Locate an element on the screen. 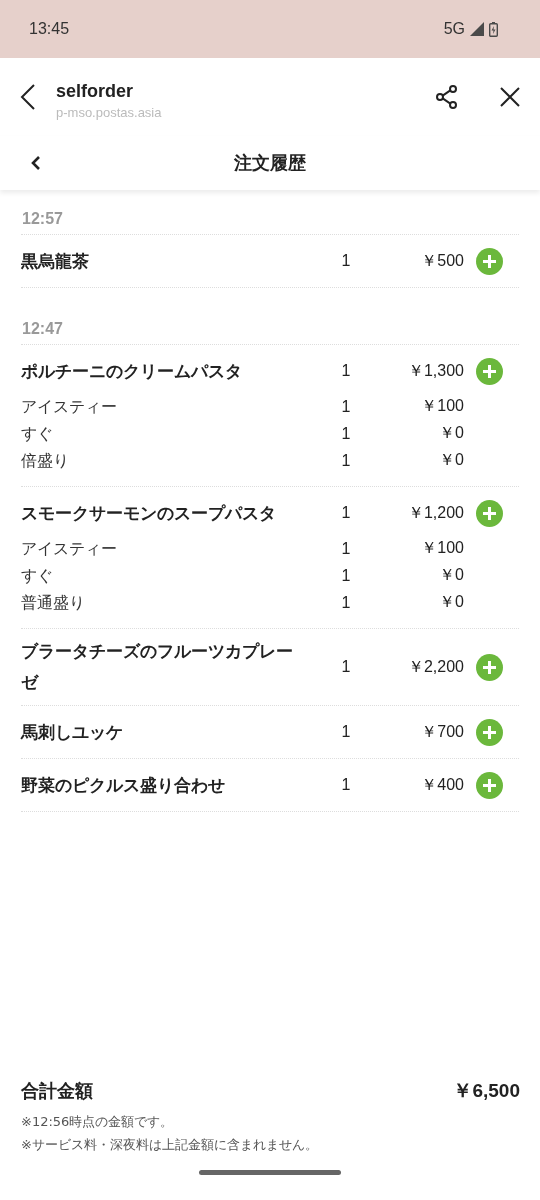 The height and width of the screenshot is (1200, 540). option-name: 普通盛り is located at coordinates (53, 603).